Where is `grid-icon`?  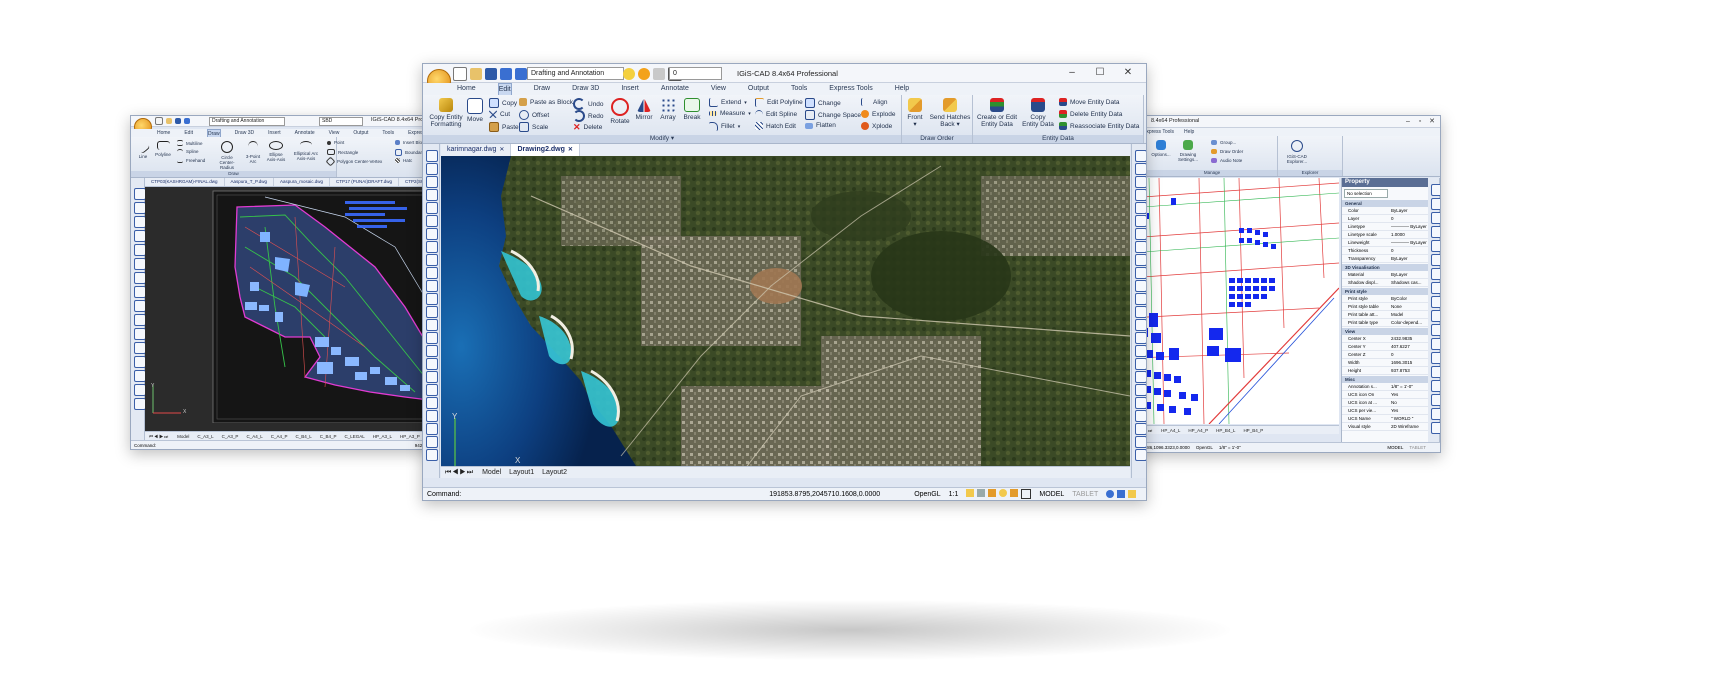 grid-icon is located at coordinates (981, 493).